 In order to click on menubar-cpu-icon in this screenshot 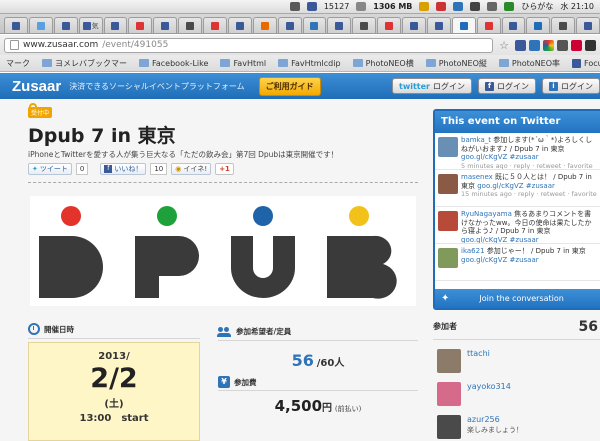, I will do `click(361, 6)`.